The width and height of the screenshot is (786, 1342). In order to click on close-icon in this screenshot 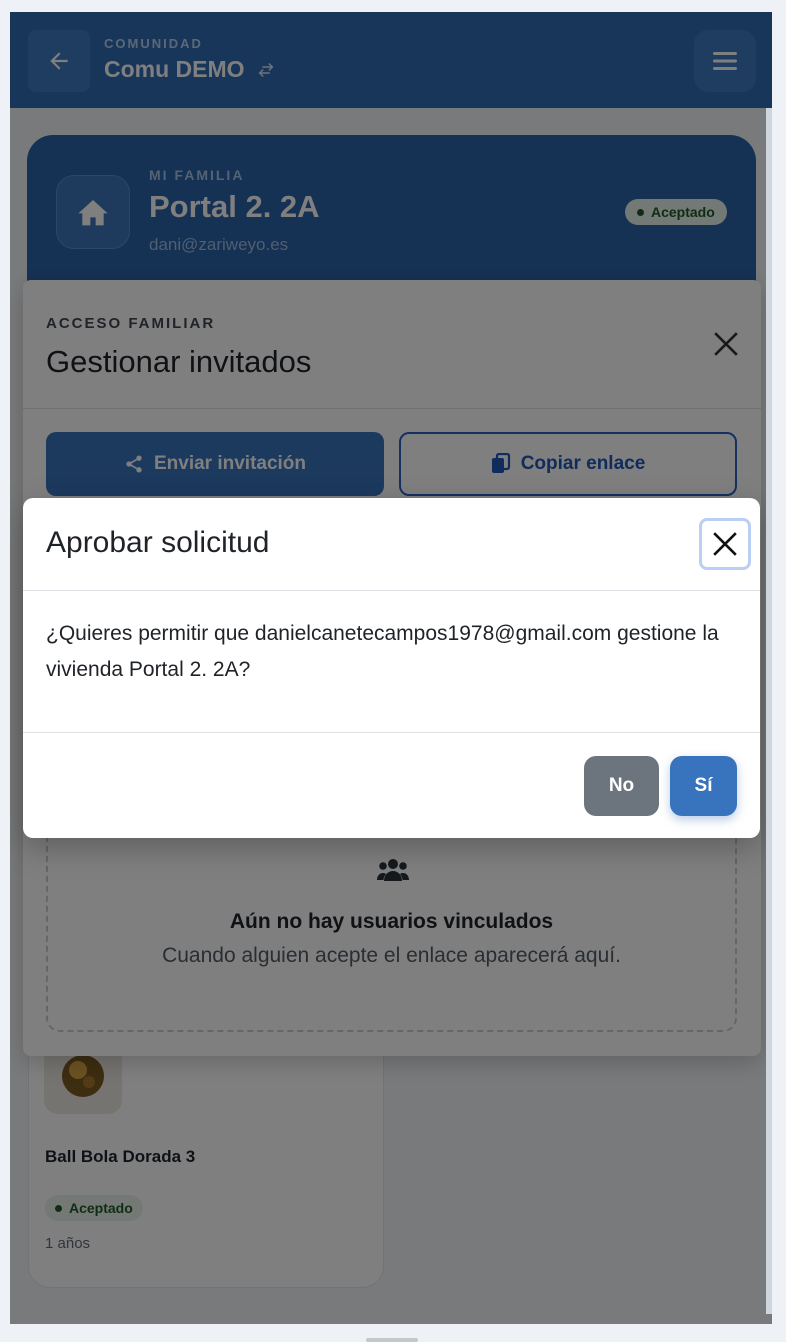, I will do `click(725, 544)`.